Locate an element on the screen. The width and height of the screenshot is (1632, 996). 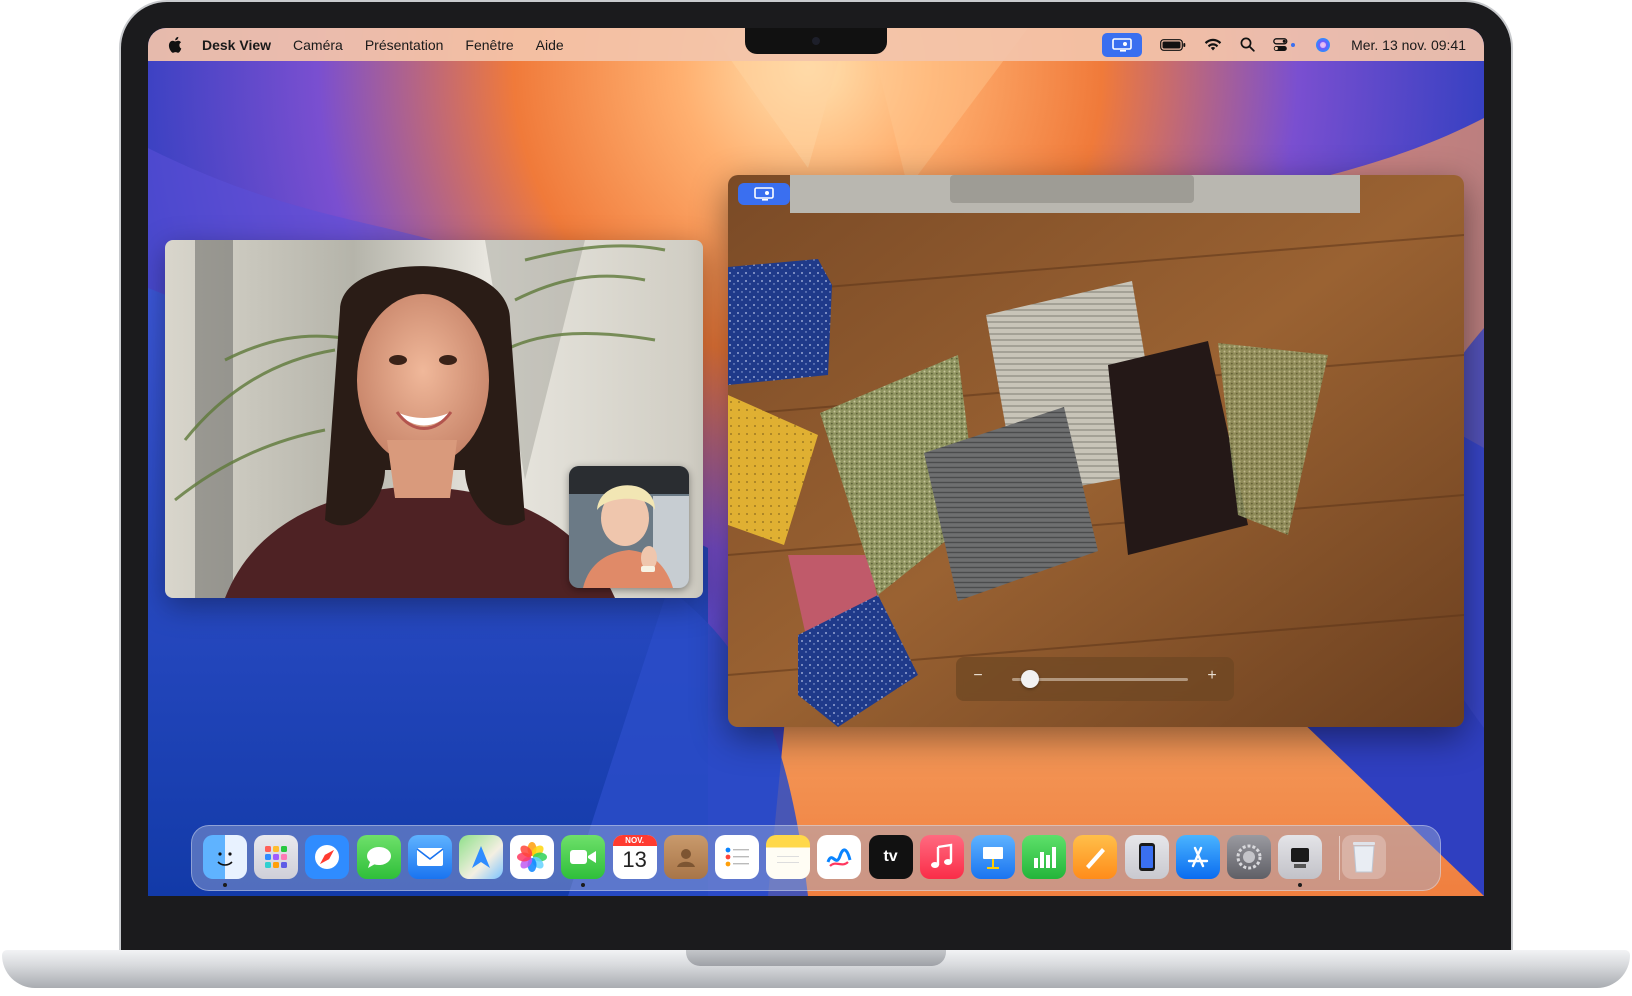
freeform-icon is located at coordinates (839, 857).